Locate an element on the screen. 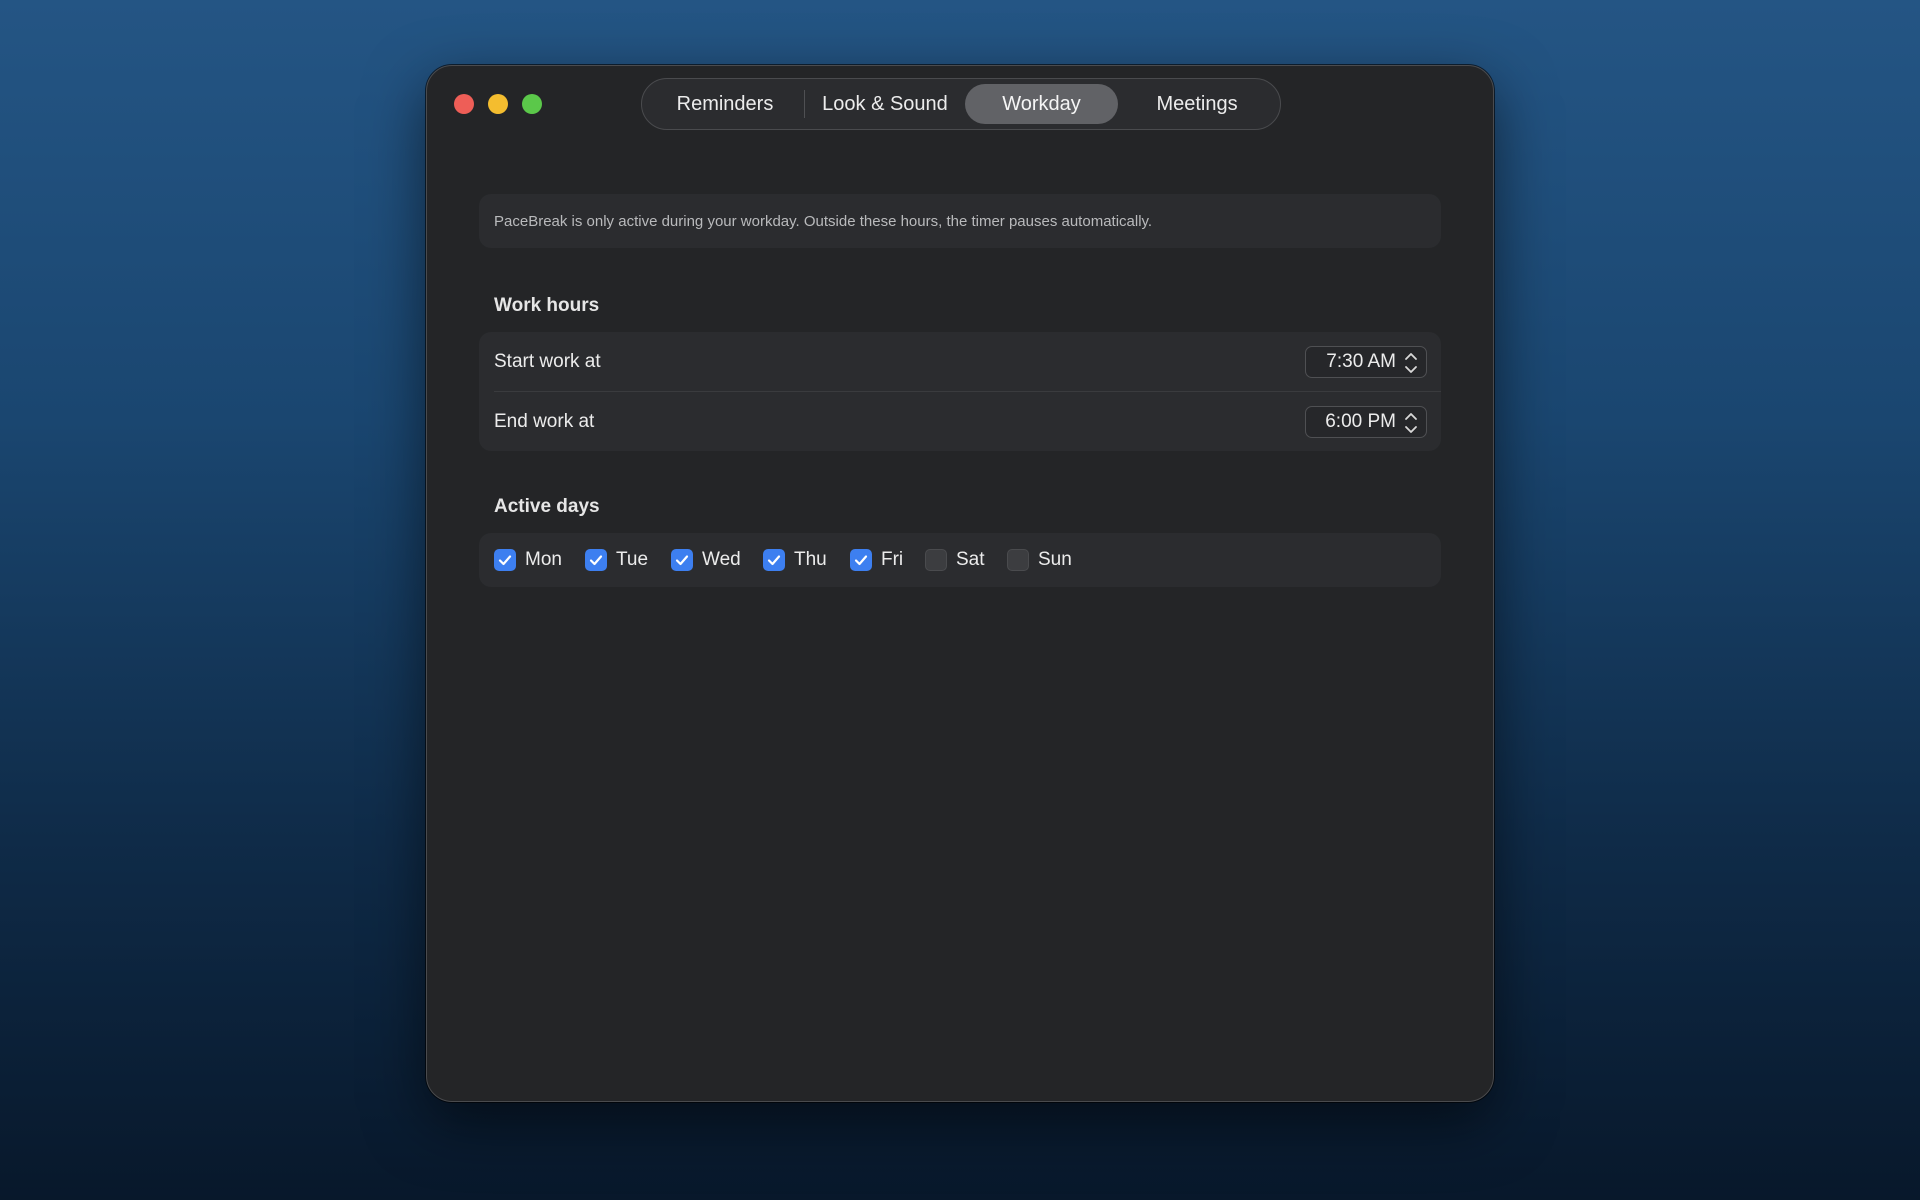 This screenshot has width=1920, height=1200. day-label: Sun is located at coordinates (1055, 559).